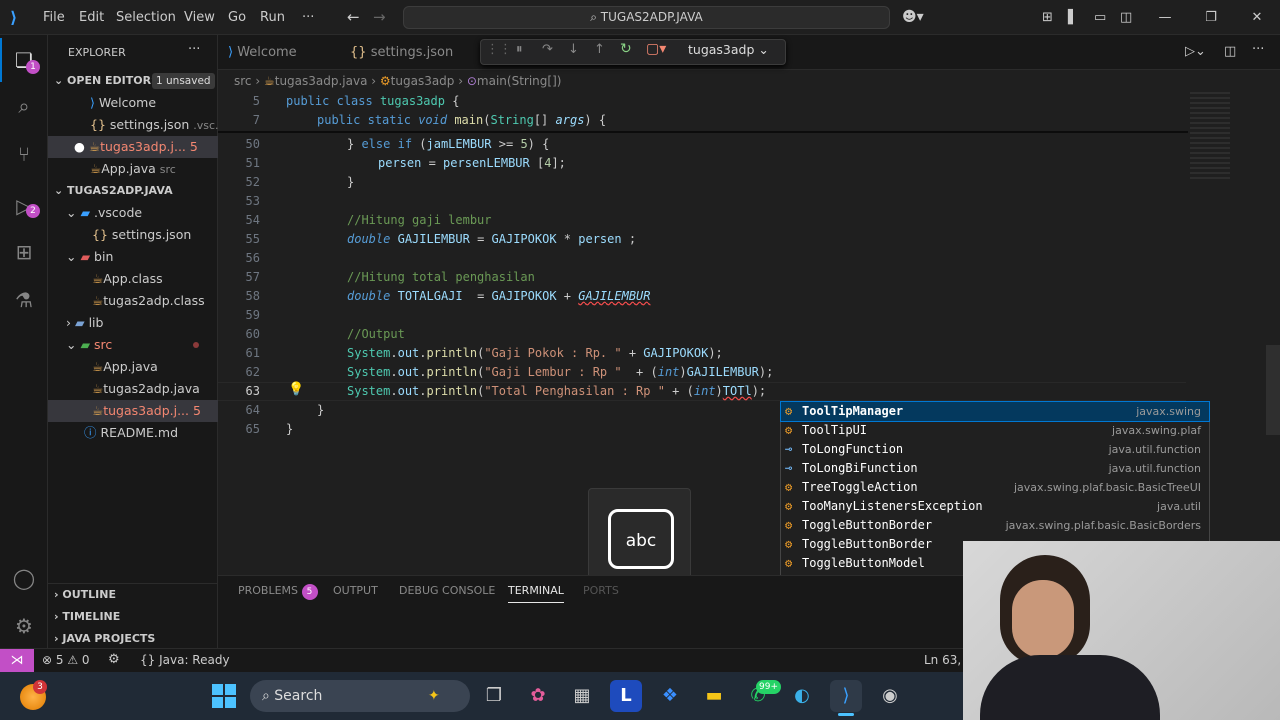  Describe the element at coordinates (252, 239) in the screenshot. I see `line-number: 55` at that location.